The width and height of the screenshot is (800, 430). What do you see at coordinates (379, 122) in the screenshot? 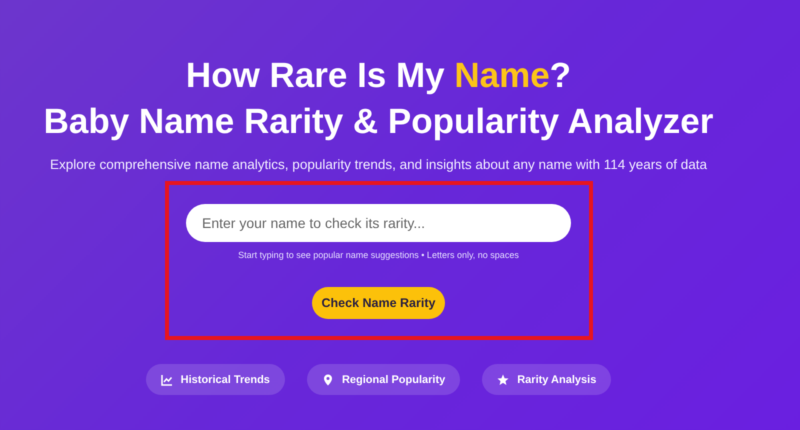
I see `page-title: Baby Name Rarity & Popularity Analyzer` at bounding box center [379, 122].